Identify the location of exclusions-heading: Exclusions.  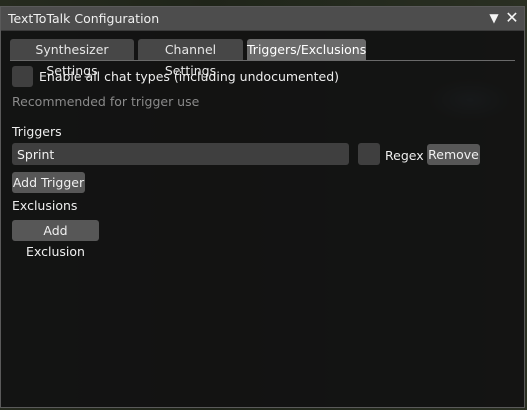
(45, 205).